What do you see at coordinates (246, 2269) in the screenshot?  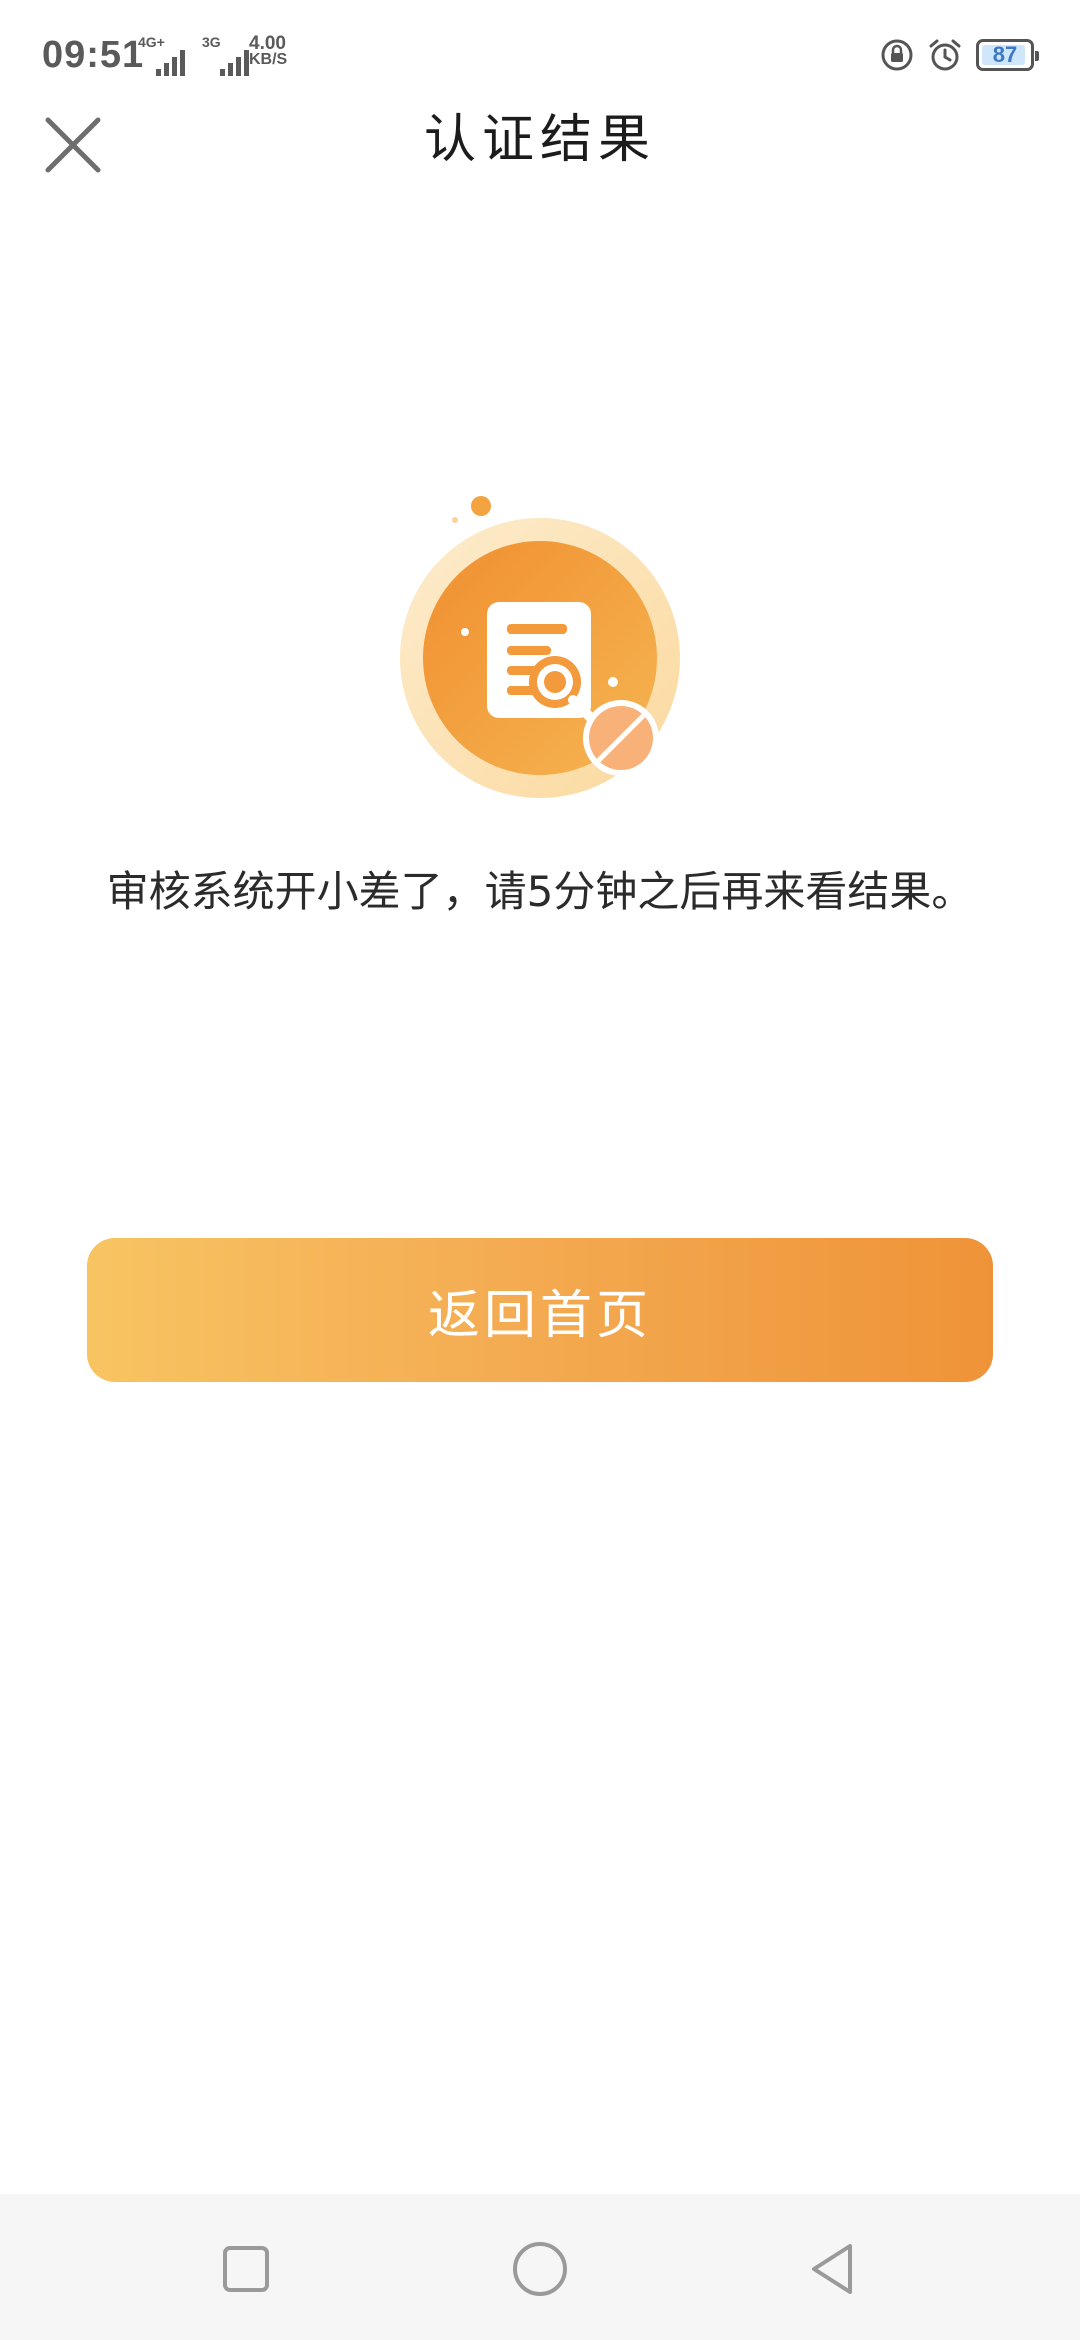 I see `recent-apps-icon` at bounding box center [246, 2269].